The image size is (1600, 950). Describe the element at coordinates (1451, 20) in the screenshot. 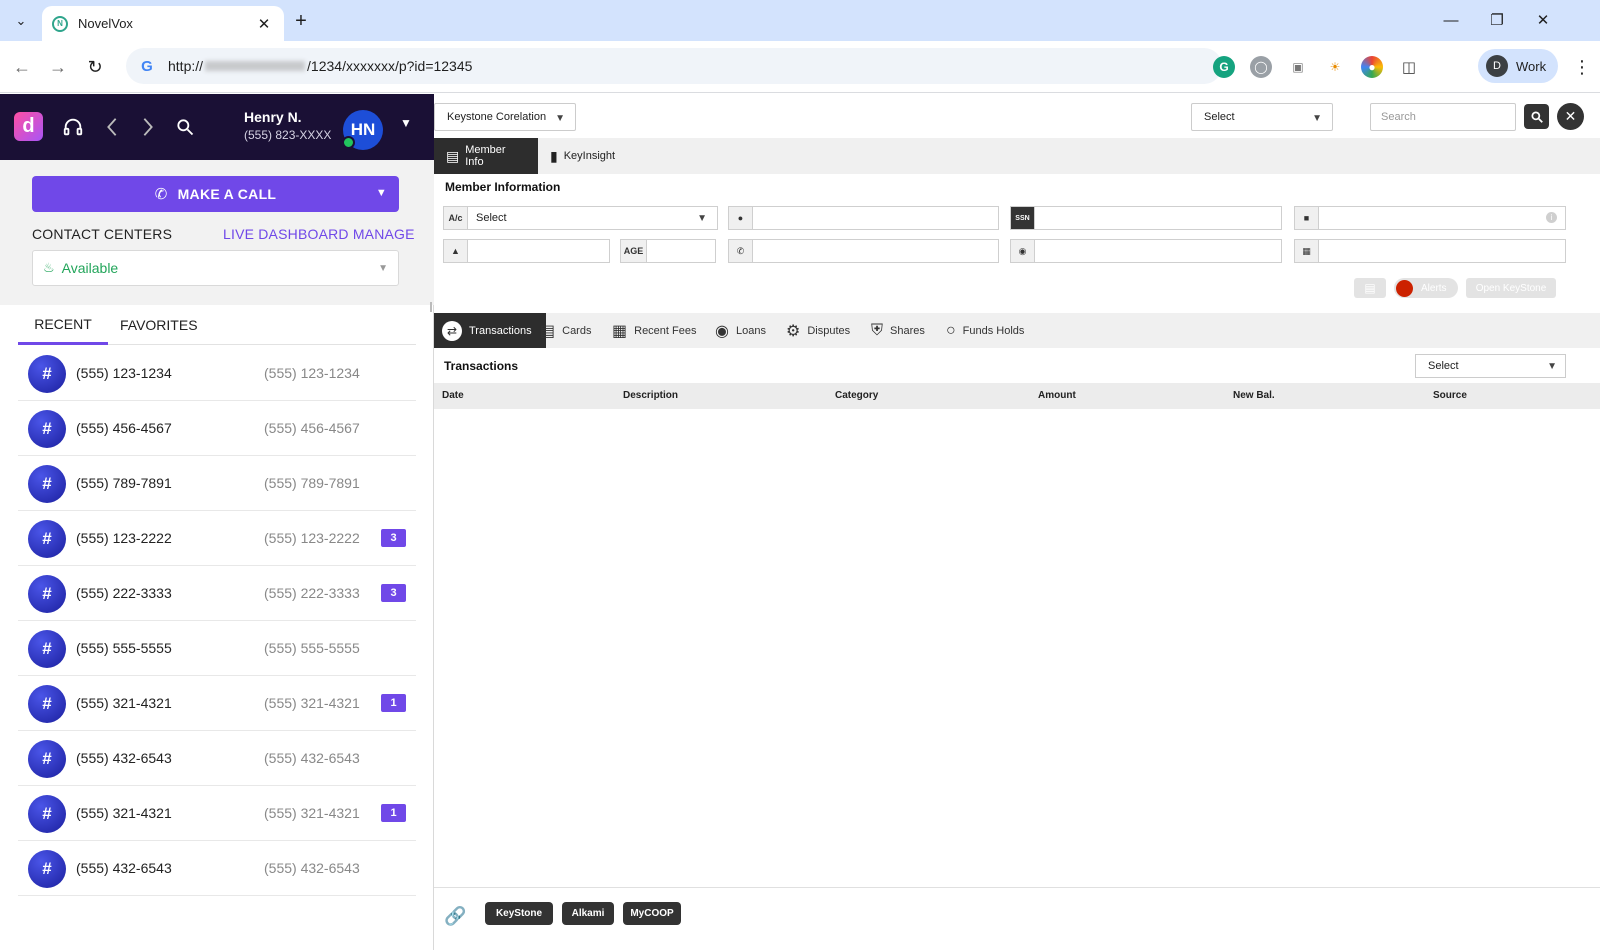

I see `minimize-window-icon: —` at that location.